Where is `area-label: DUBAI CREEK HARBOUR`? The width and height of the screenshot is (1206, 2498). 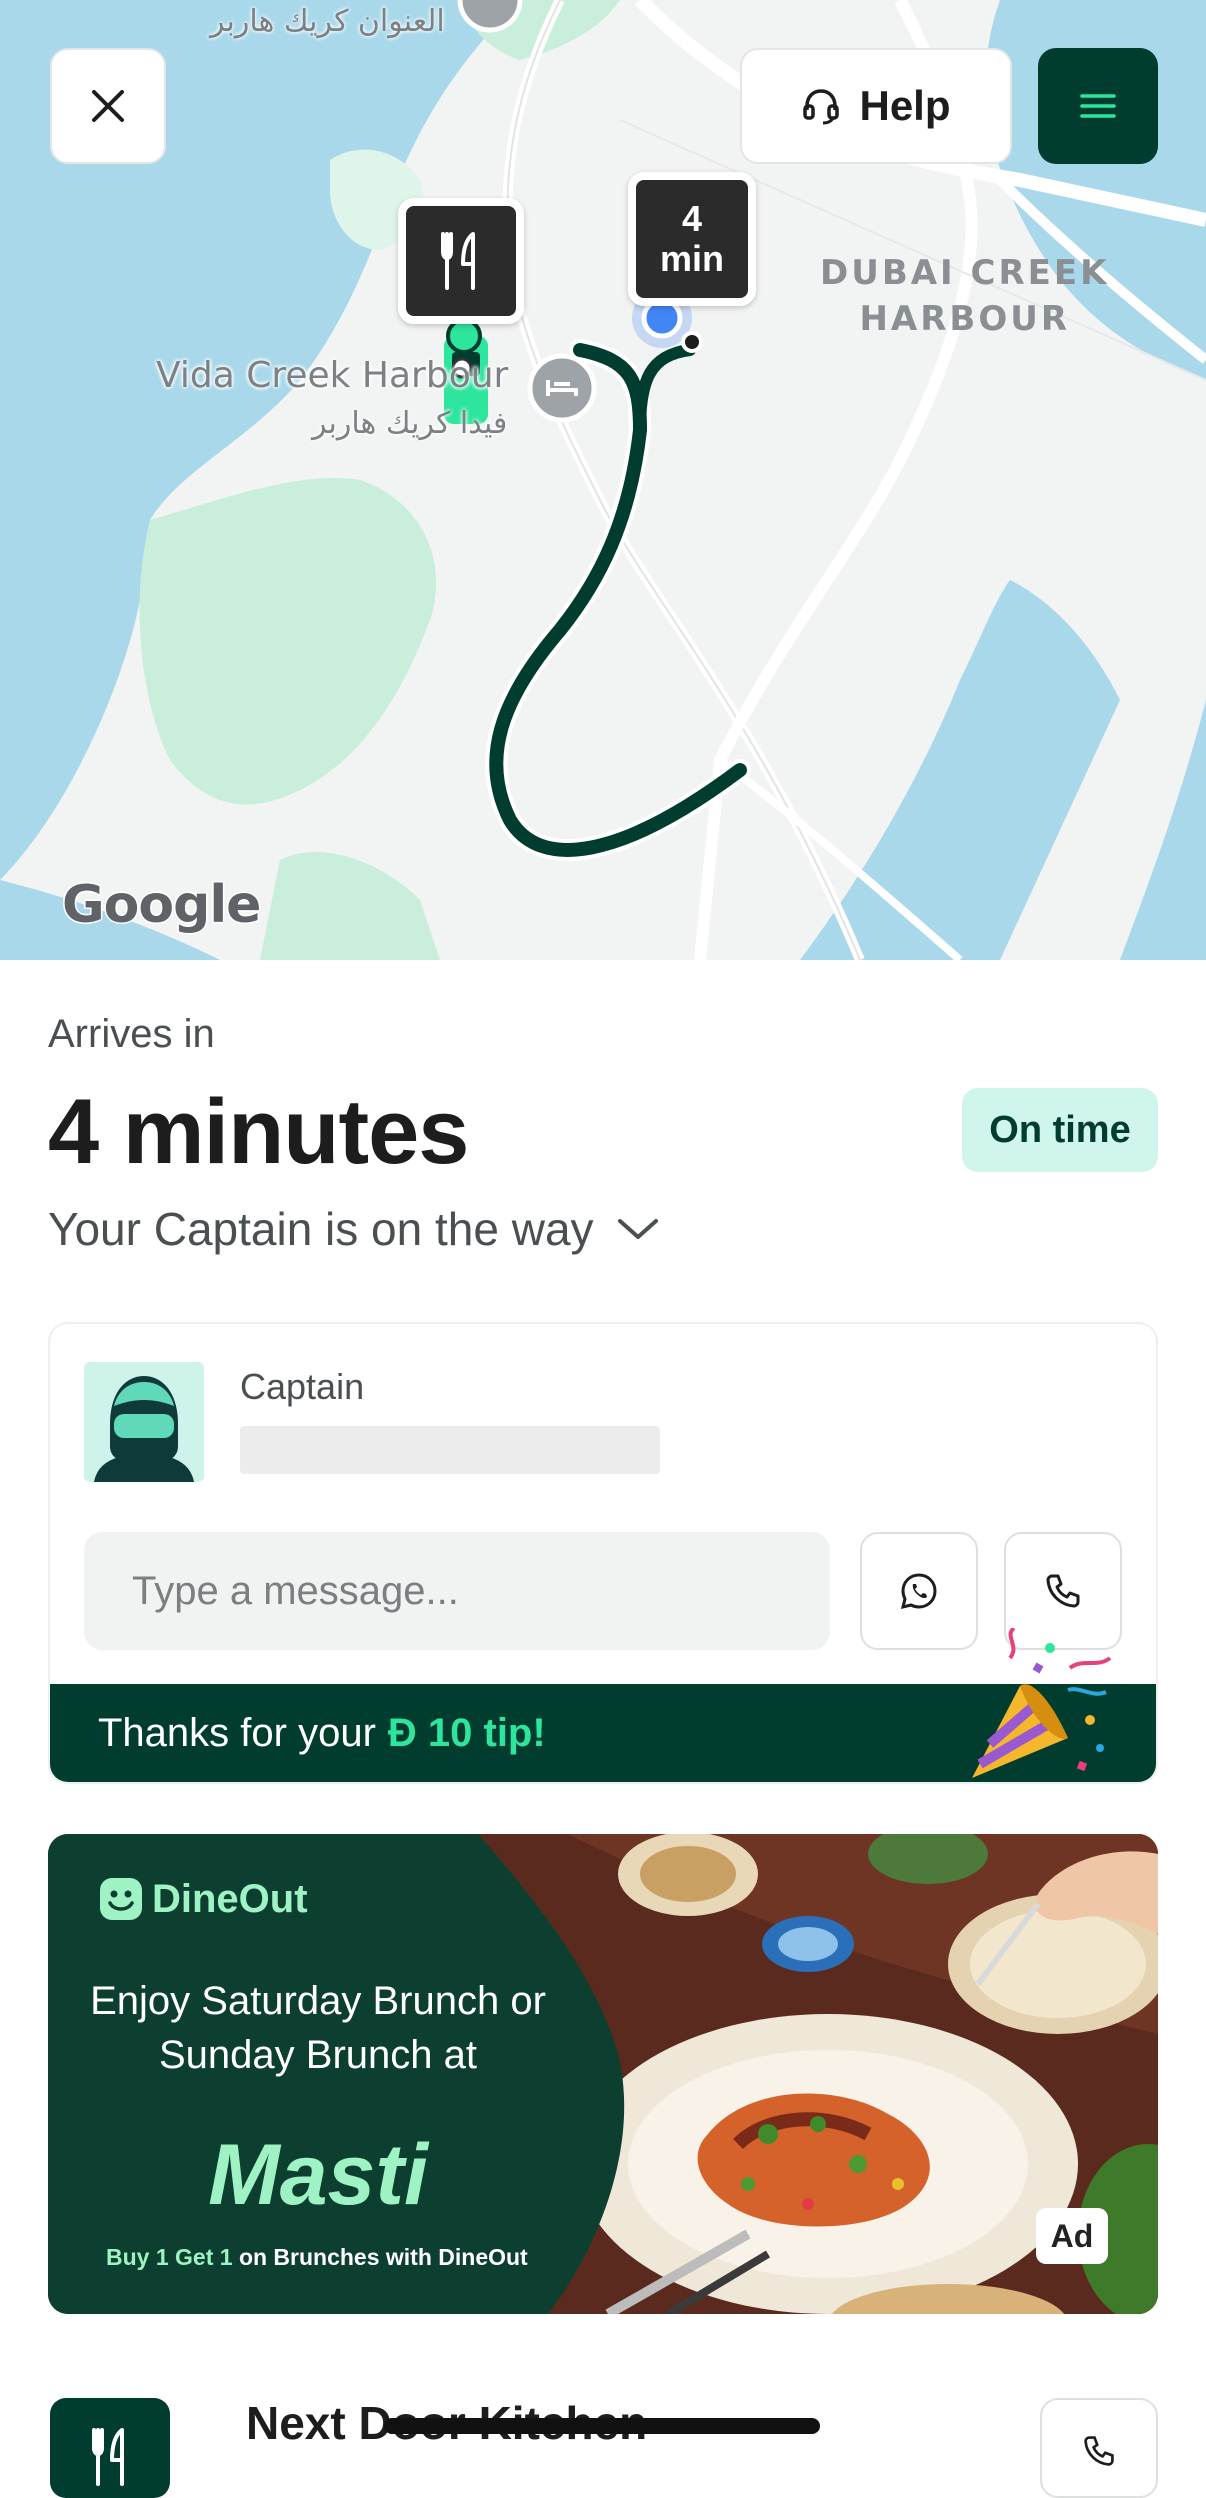 area-label: DUBAI CREEK HARBOUR is located at coordinates (964, 296).